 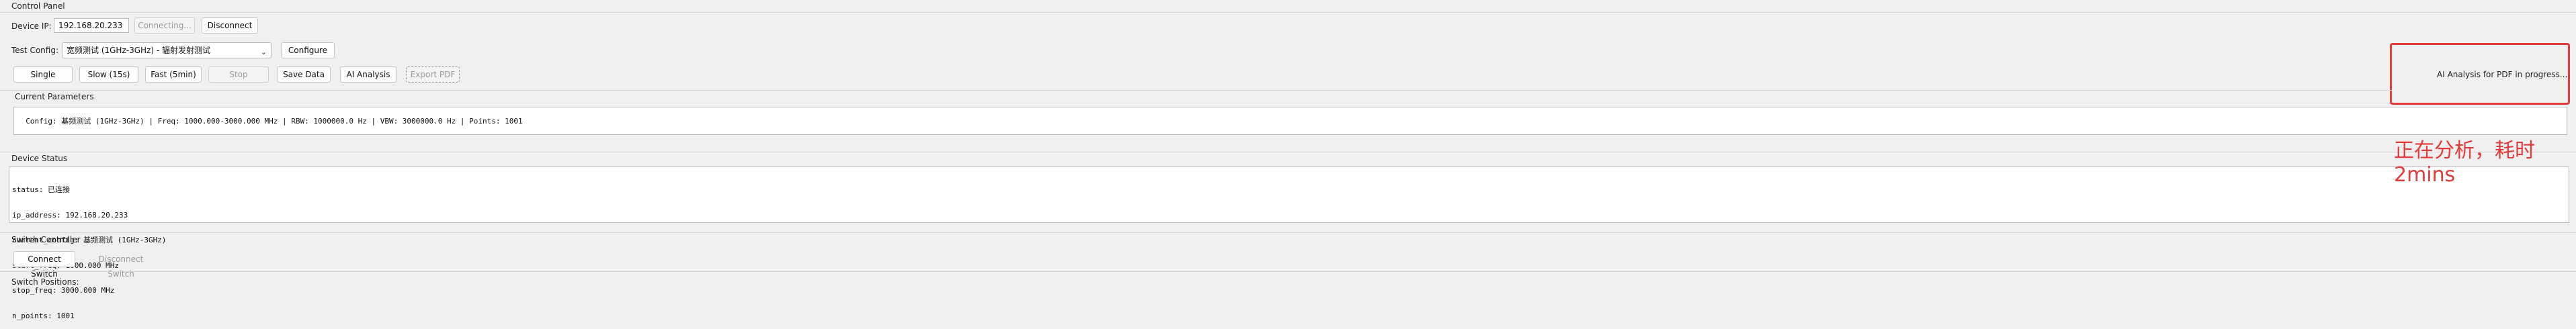 I want to click on device-ip-input, so click(x=91, y=25).